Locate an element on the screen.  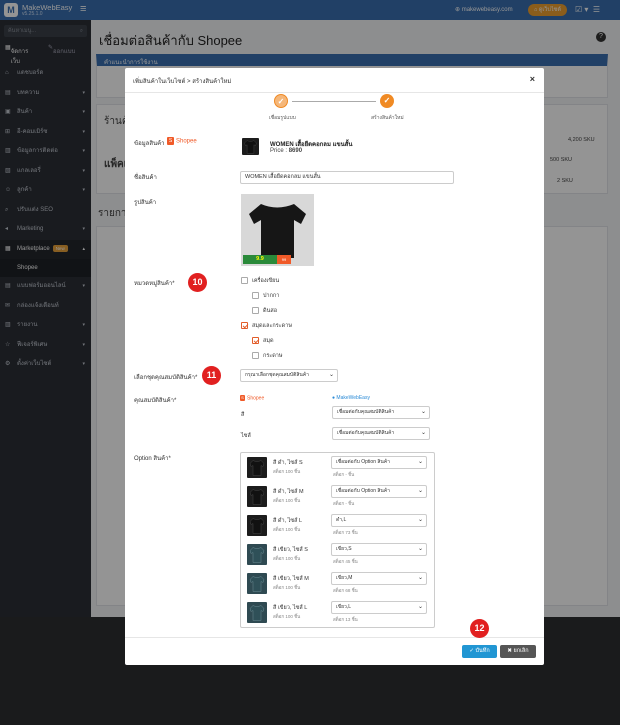
close-icon: × is located at coordinates (532, 79).